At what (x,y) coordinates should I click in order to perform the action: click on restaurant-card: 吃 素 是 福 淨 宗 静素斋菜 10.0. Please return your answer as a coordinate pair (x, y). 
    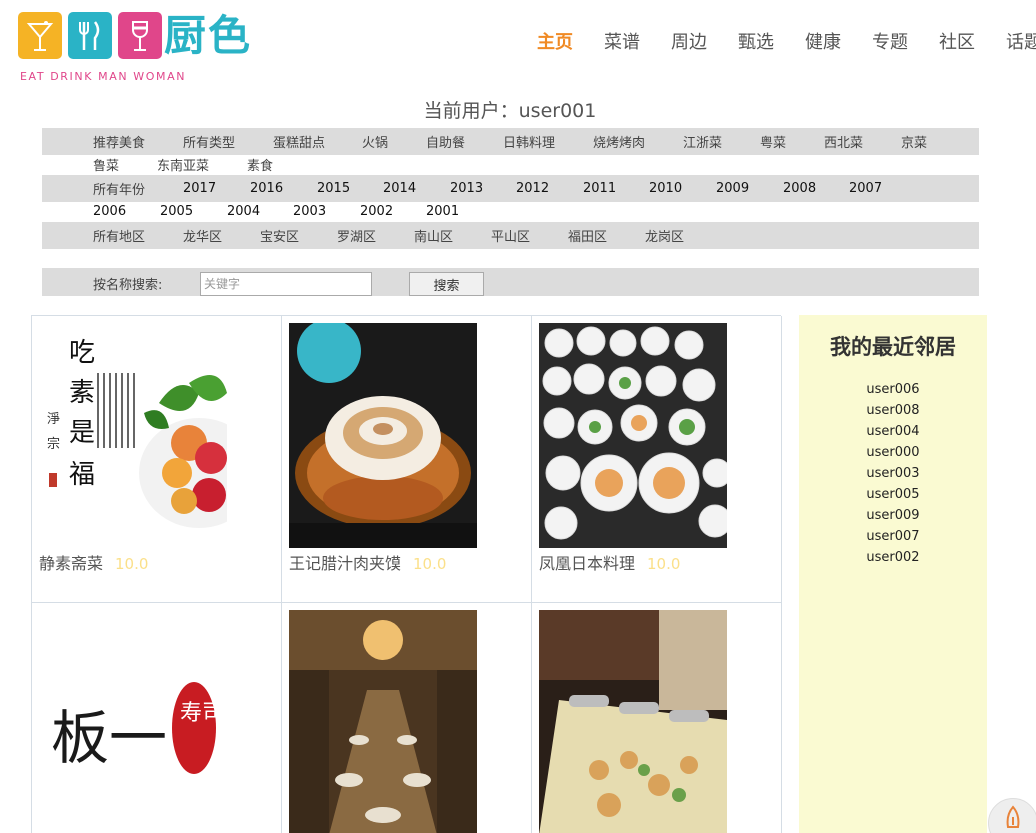
    Looking at the image, I should click on (157, 459).